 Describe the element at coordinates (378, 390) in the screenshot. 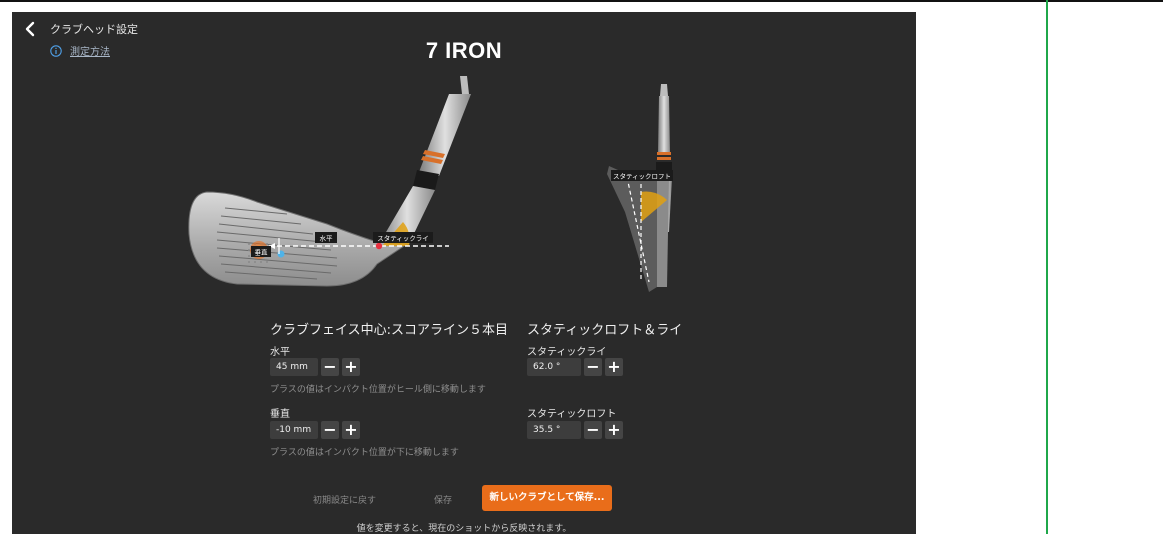

I see `horizontal-hint: プラスの値はインパクト位置がヒール側に移動します` at that location.